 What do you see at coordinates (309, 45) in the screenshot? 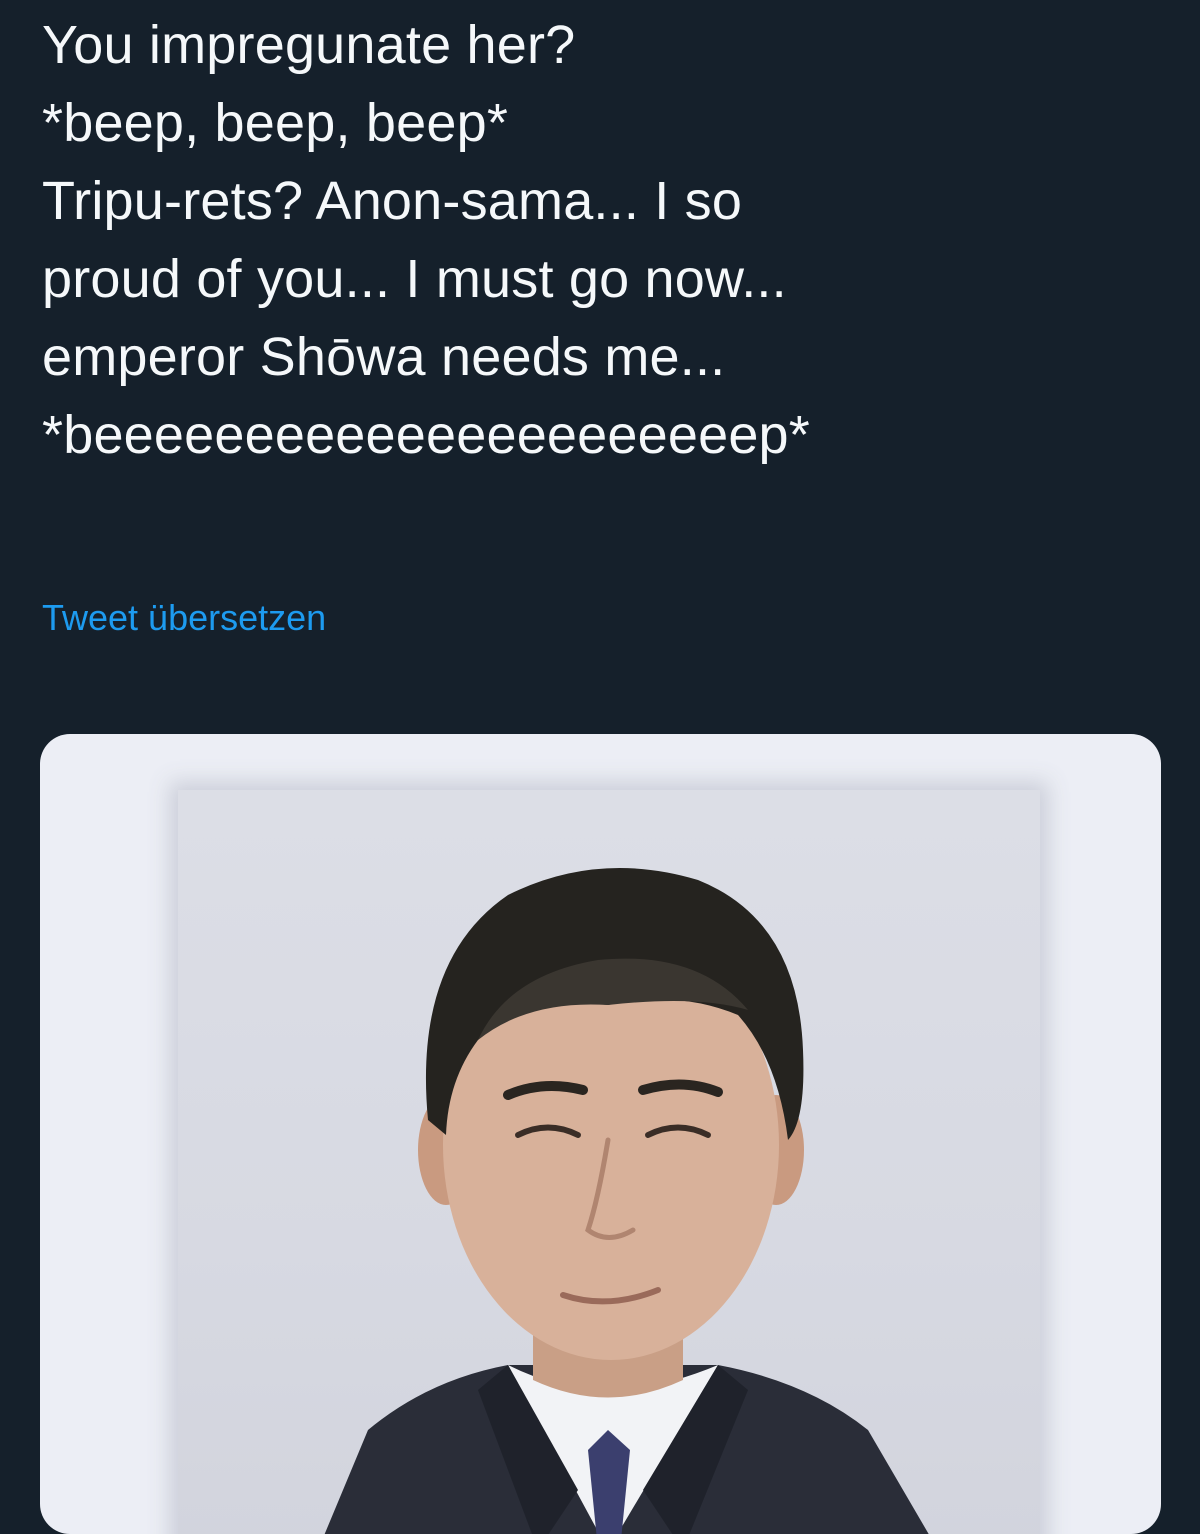
I see `tweet-line-1: You impregunate her?` at bounding box center [309, 45].